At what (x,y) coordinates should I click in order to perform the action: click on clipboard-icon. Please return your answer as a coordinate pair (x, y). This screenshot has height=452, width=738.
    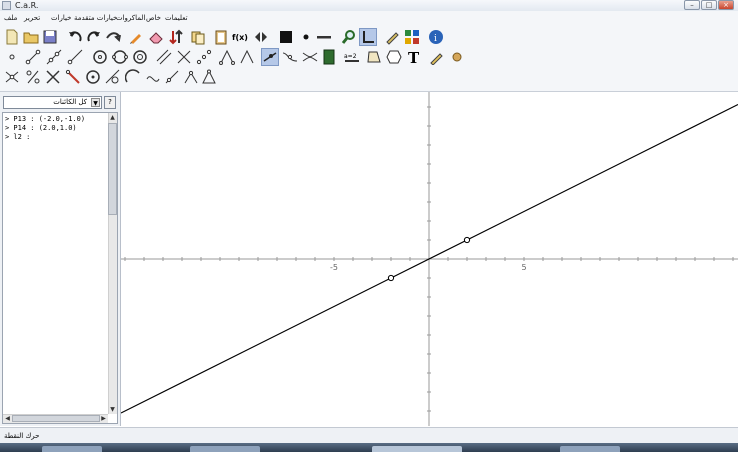
    Looking at the image, I should click on (221, 37).